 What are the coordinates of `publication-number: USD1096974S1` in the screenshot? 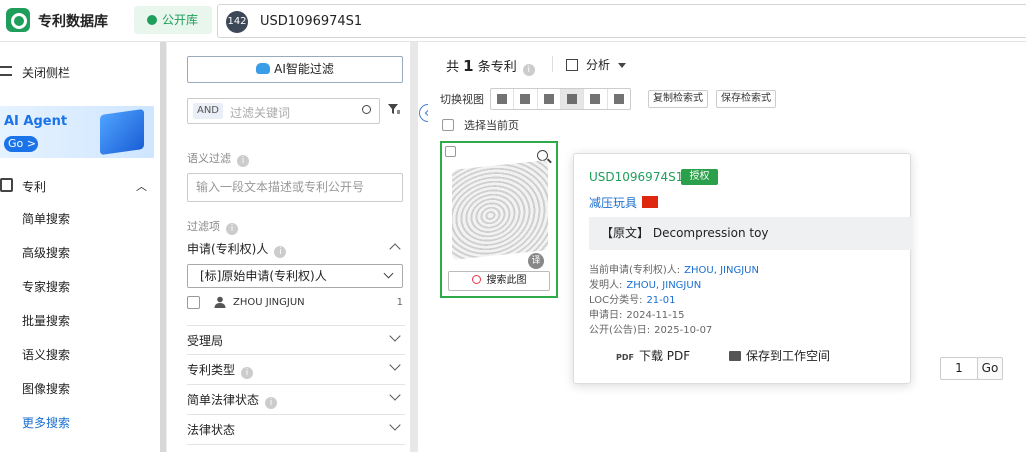 It's located at (636, 177).